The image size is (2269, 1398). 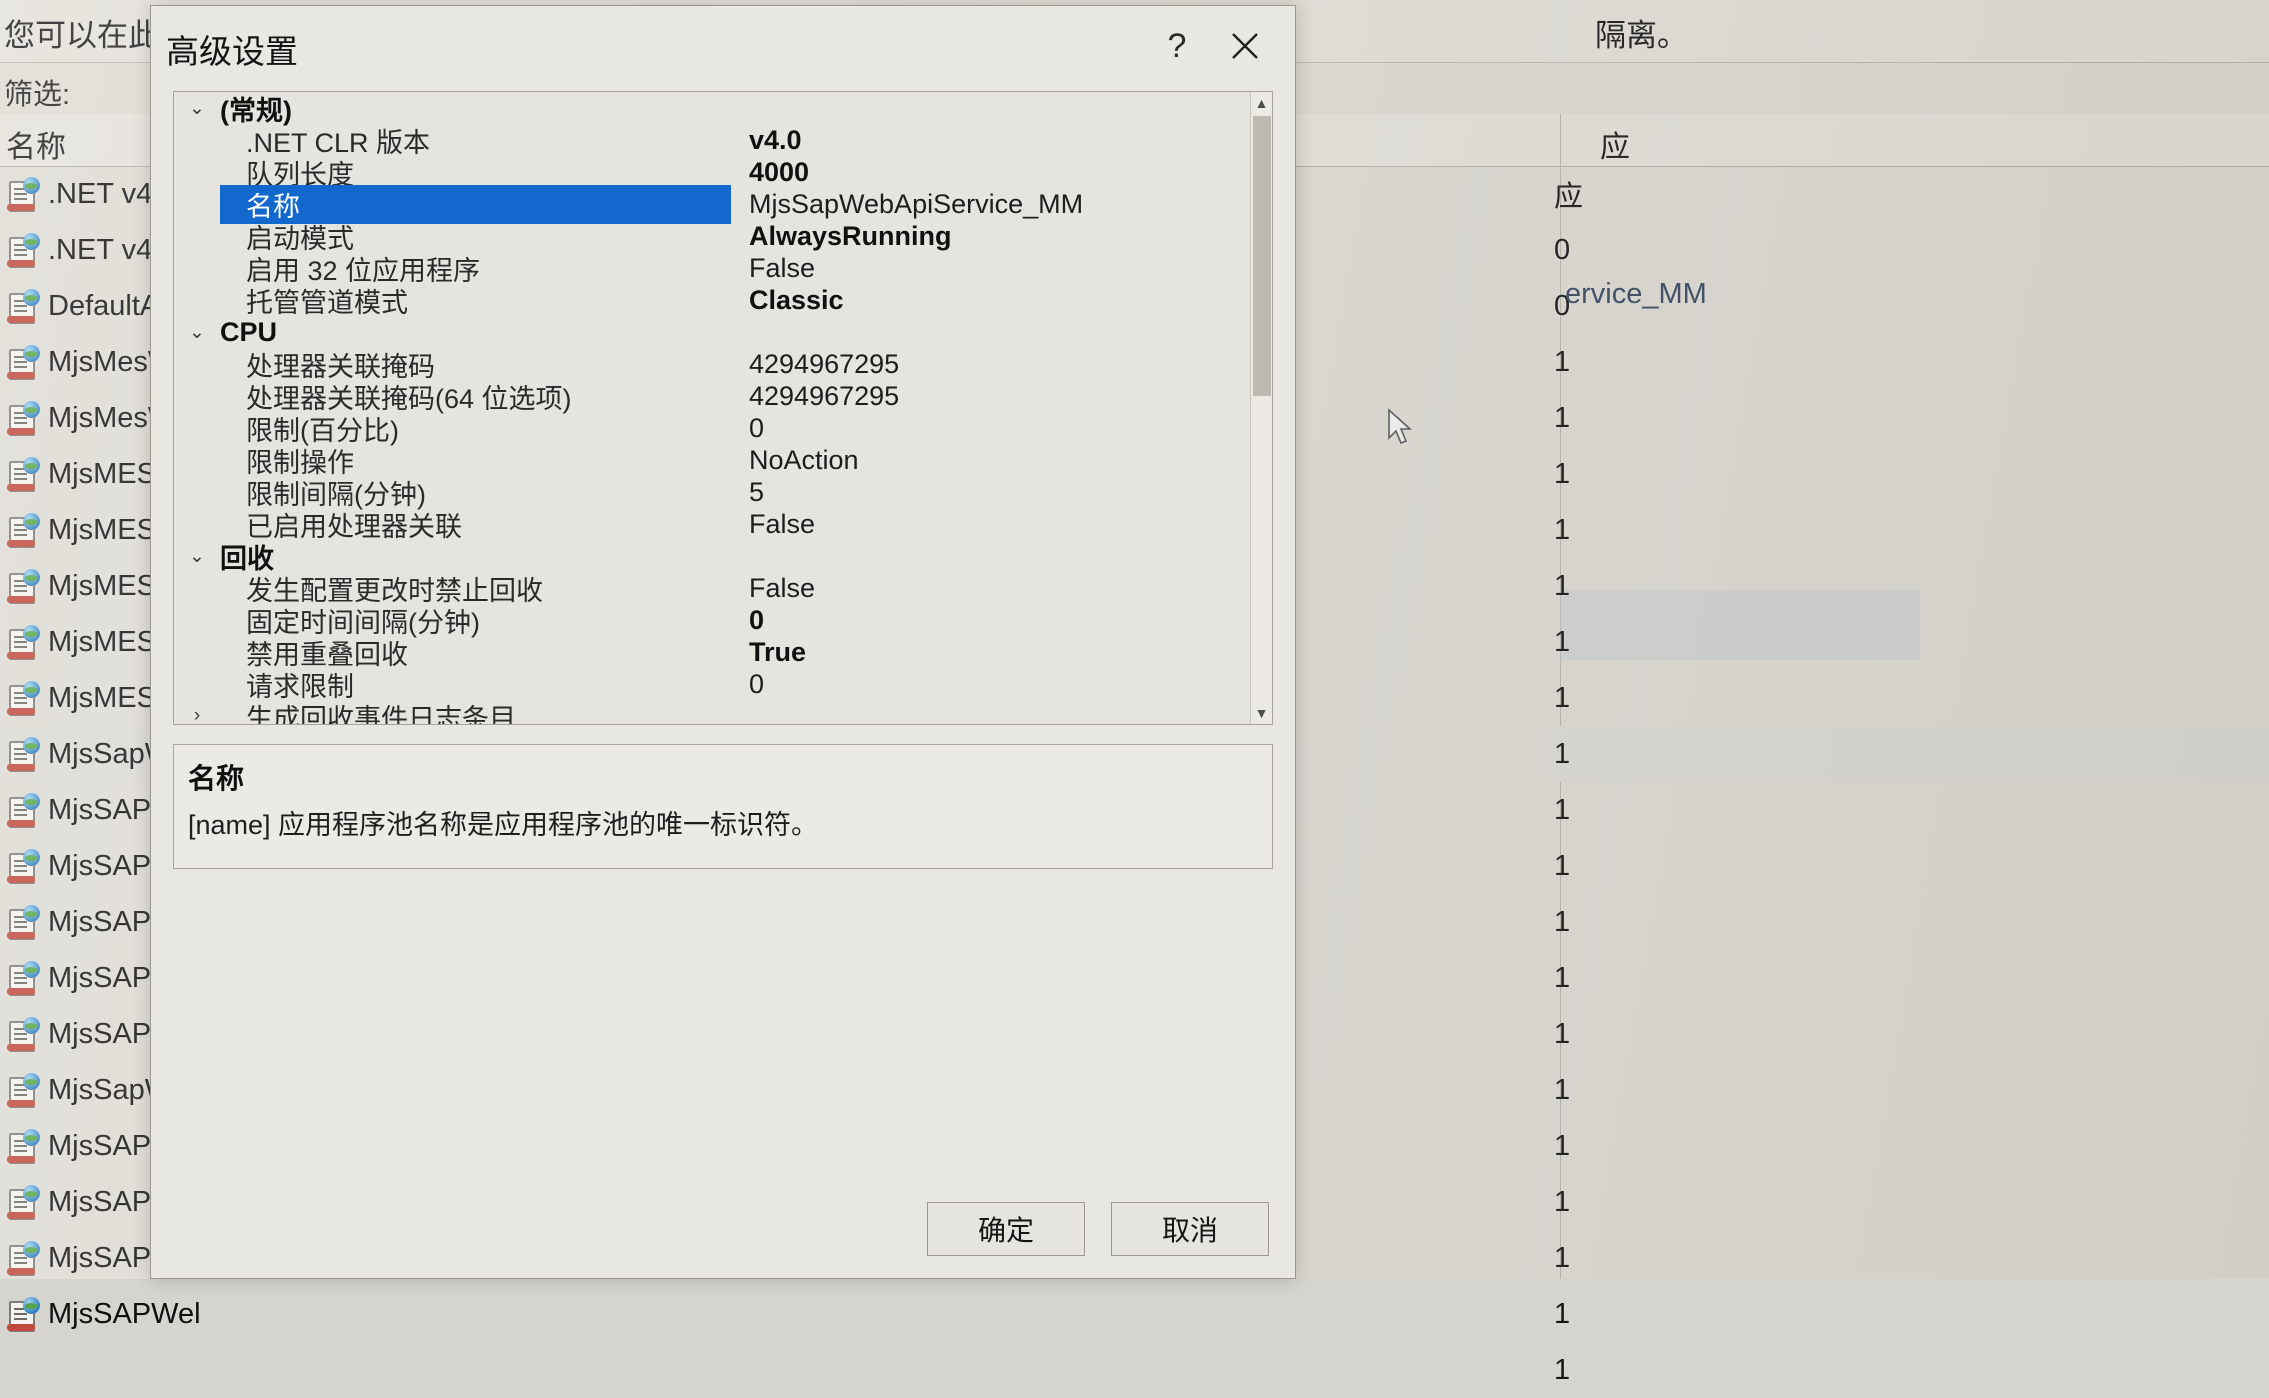 I want to click on property-value: 5, so click(x=990, y=492).